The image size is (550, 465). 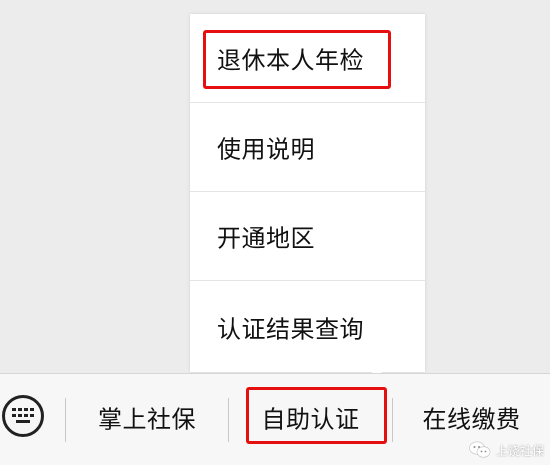 I want to click on bar-item-mobile-social-security: 掌上社保, so click(x=147, y=417).